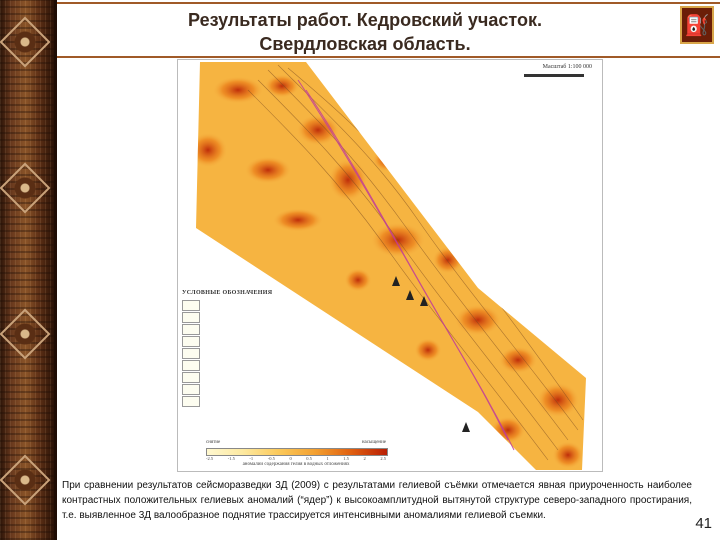  What do you see at coordinates (231, 458) in the screenshot?
I see `colorbar-tick: -1.5` at bounding box center [231, 458].